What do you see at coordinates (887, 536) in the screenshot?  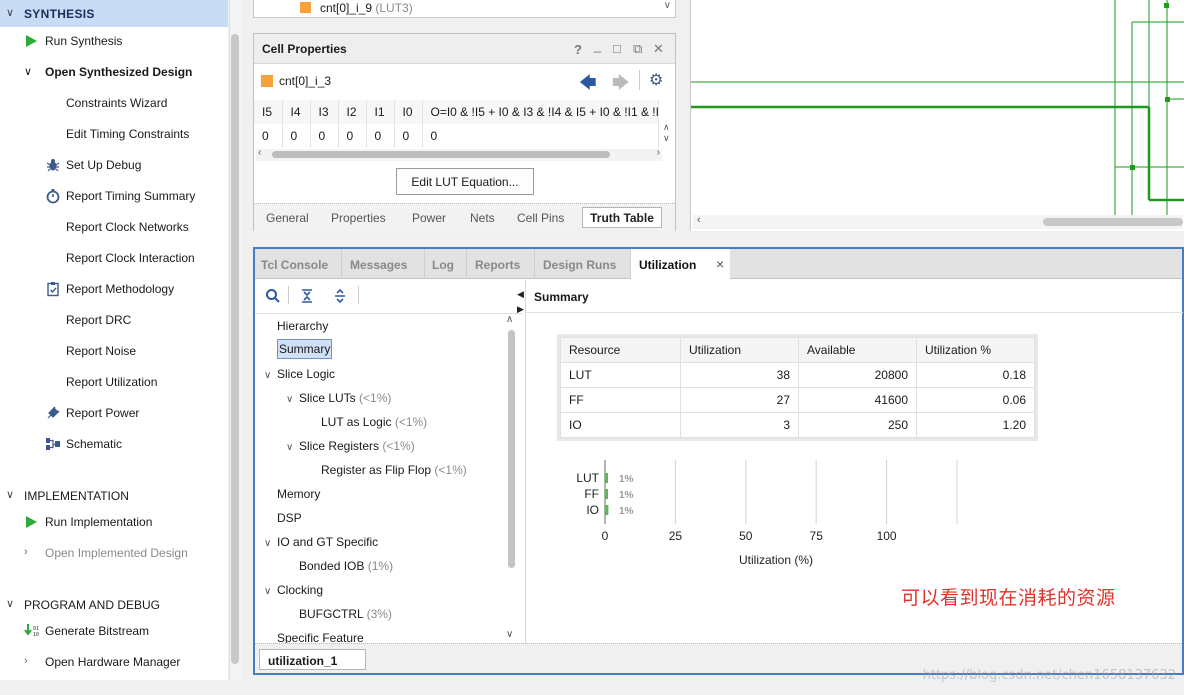 I see `x-tick-label: 100` at bounding box center [887, 536].